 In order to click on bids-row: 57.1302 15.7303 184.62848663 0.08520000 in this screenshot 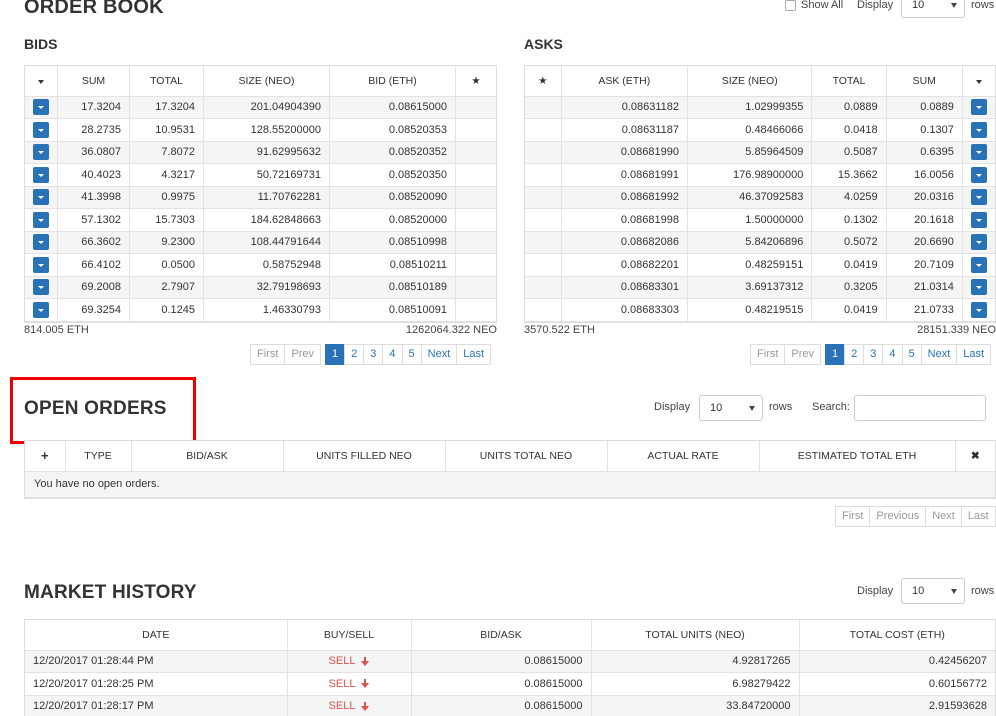, I will do `click(260, 220)`.